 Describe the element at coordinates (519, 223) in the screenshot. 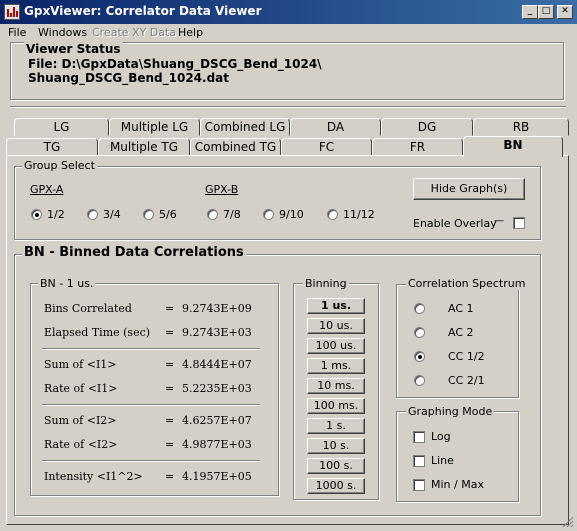

I see `enable-overlay-checkbox` at that location.